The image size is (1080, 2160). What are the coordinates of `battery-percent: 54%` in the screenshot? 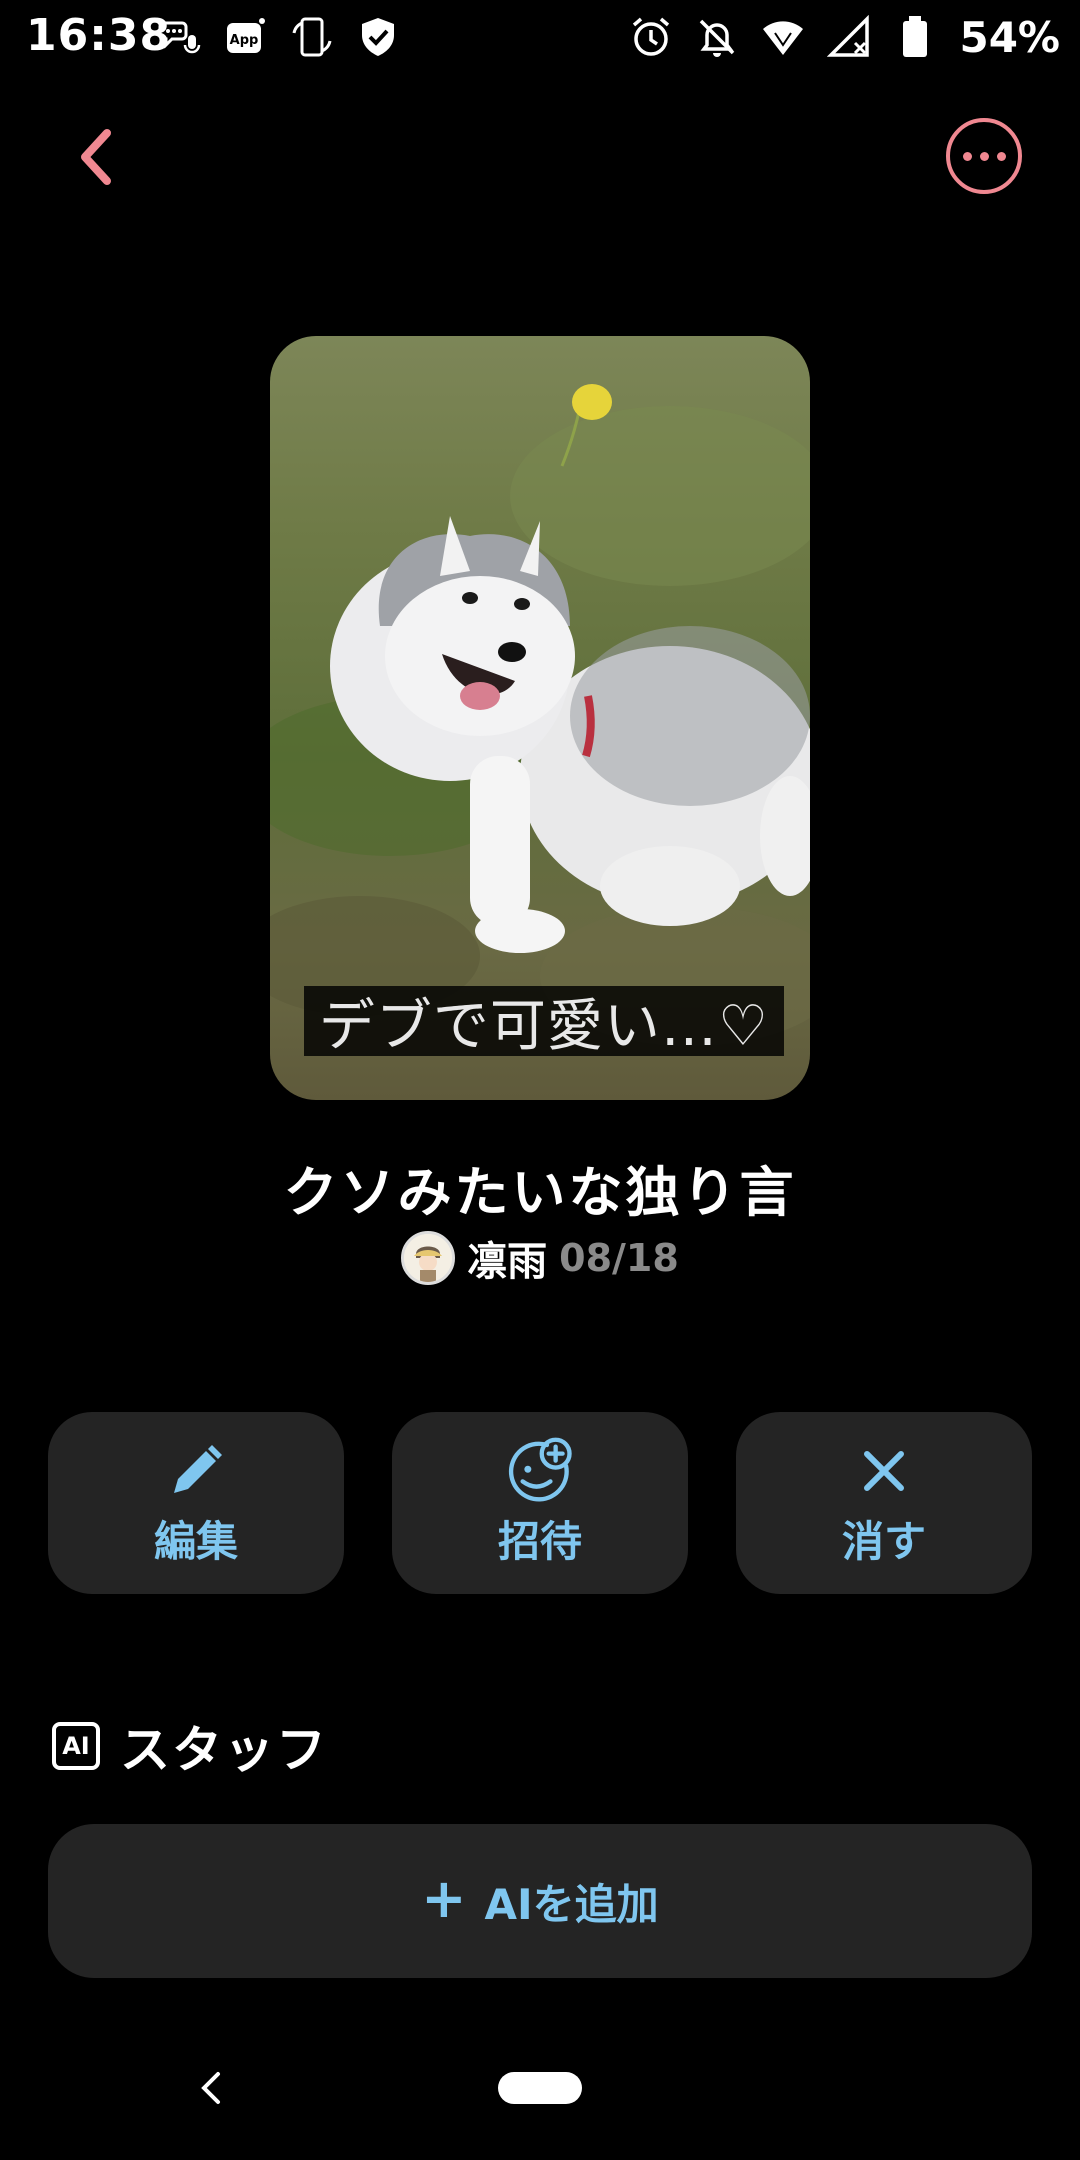 It's located at (1009, 37).